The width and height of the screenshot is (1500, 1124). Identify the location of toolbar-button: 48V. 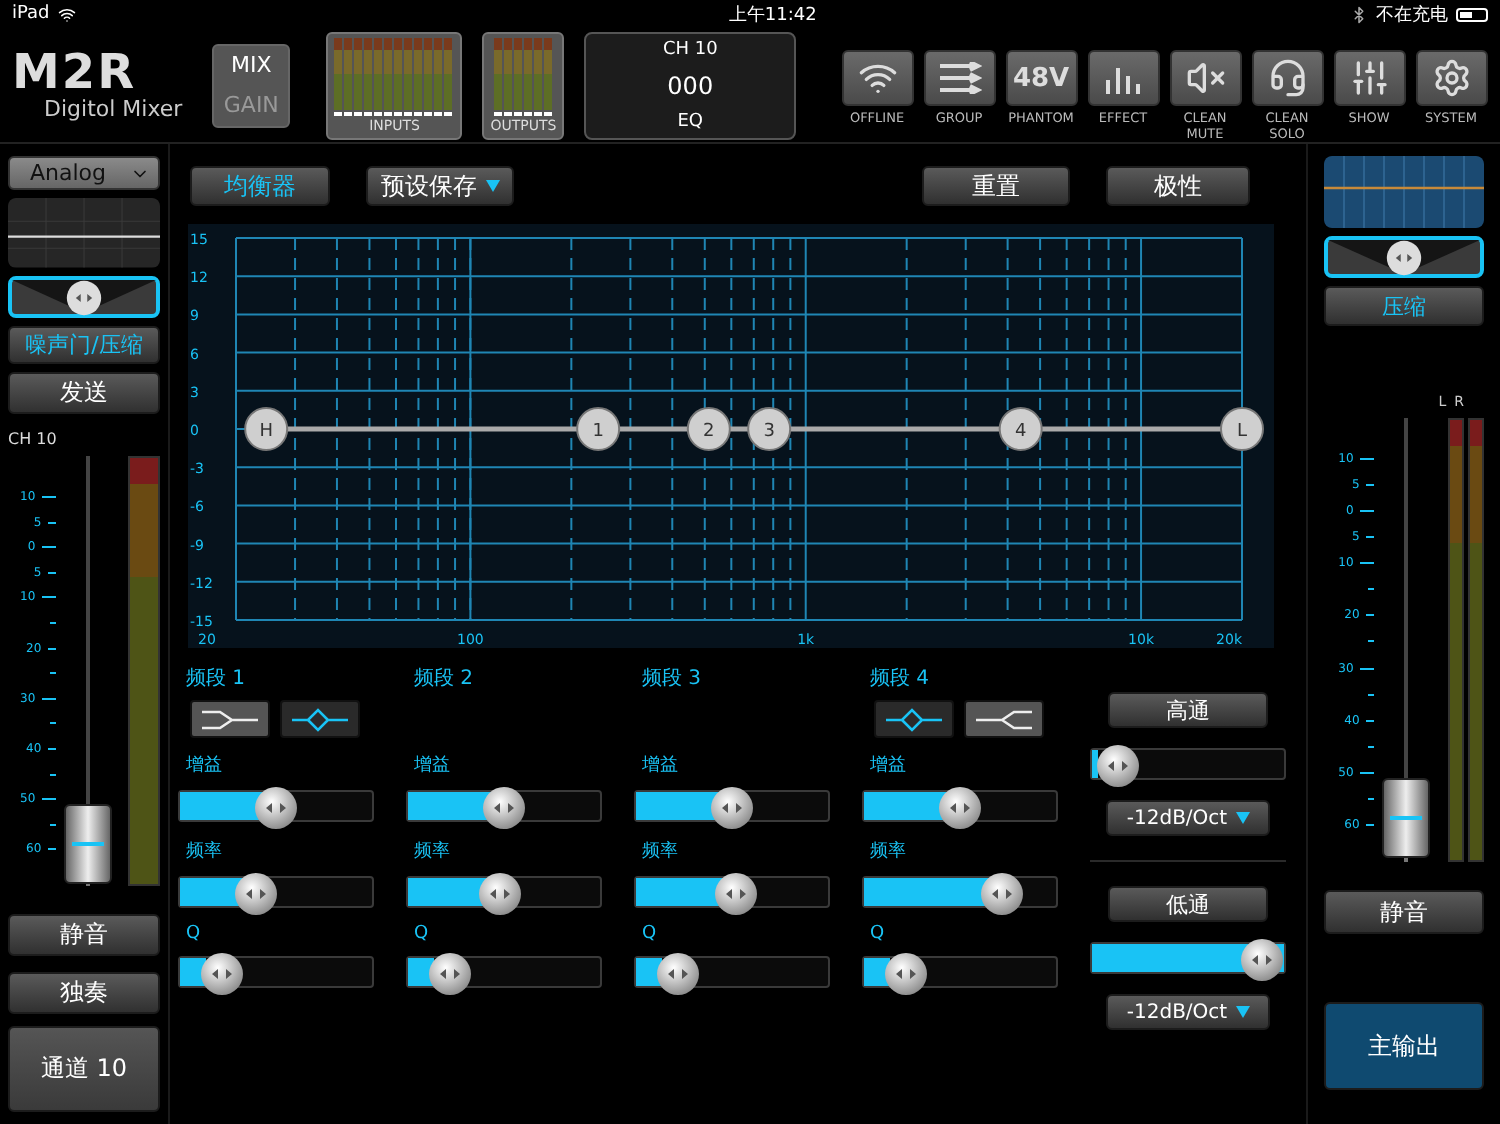
(1041, 78).